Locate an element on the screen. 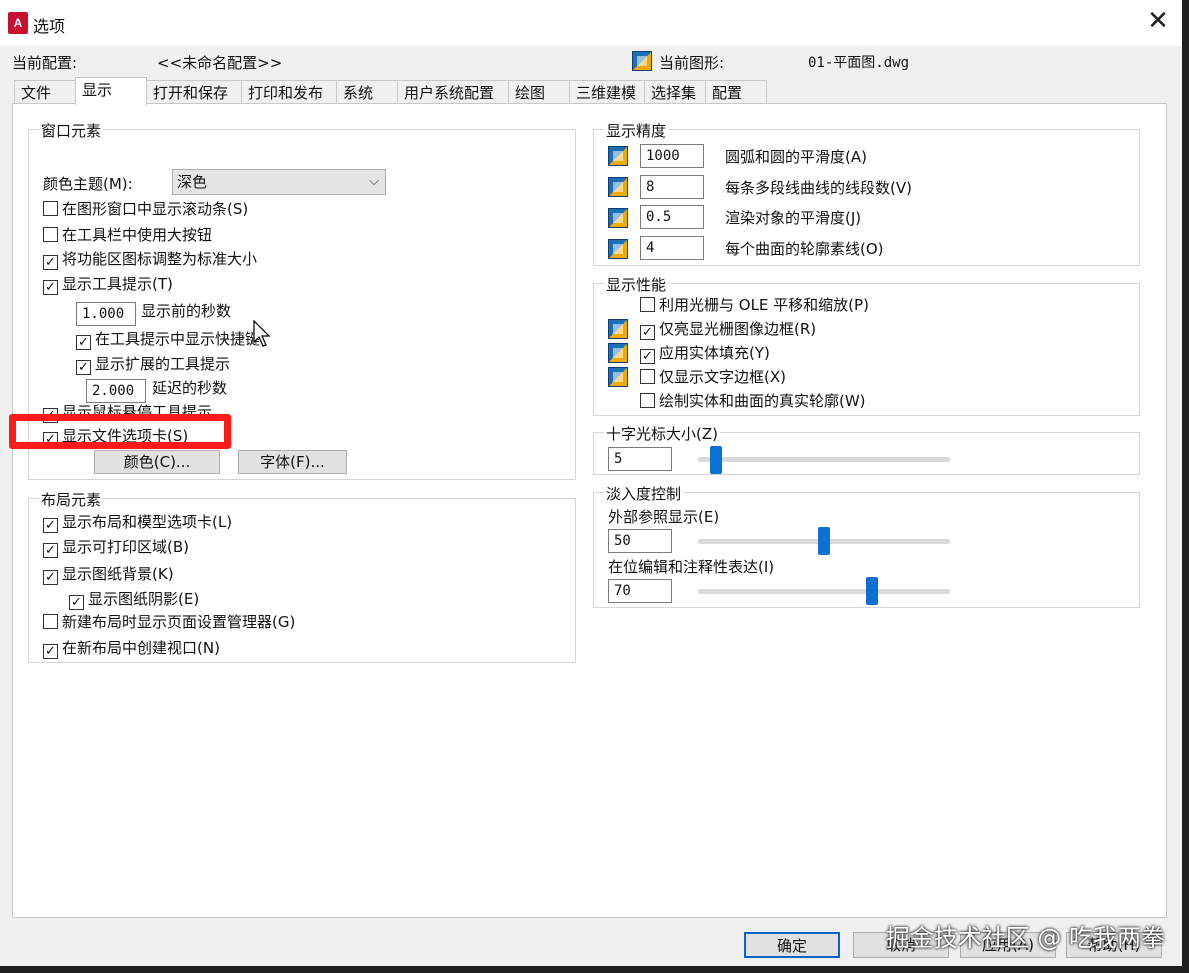 Image resolution: width=1189 pixels, height=973 pixels. tab-user-preferences: 用户系统配置 is located at coordinates (453, 92).